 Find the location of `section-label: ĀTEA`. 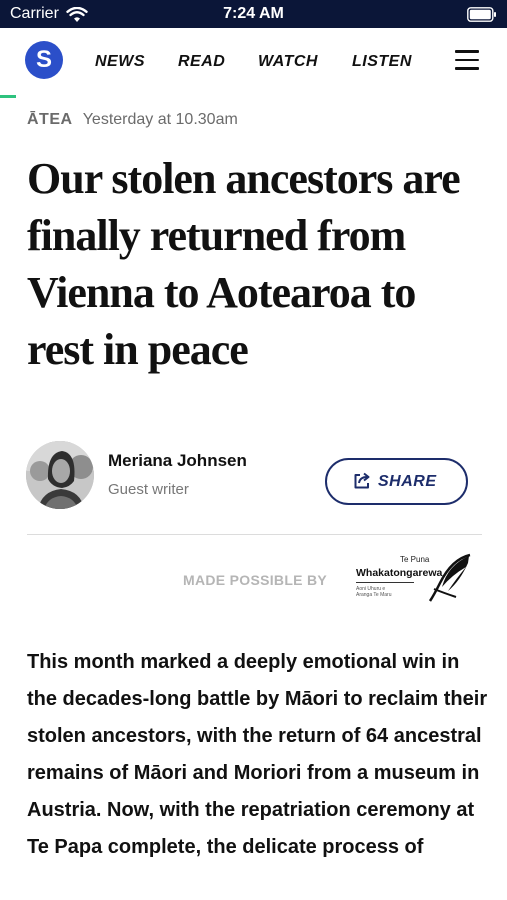

section-label: ĀTEA is located at coordinates (50, 119).